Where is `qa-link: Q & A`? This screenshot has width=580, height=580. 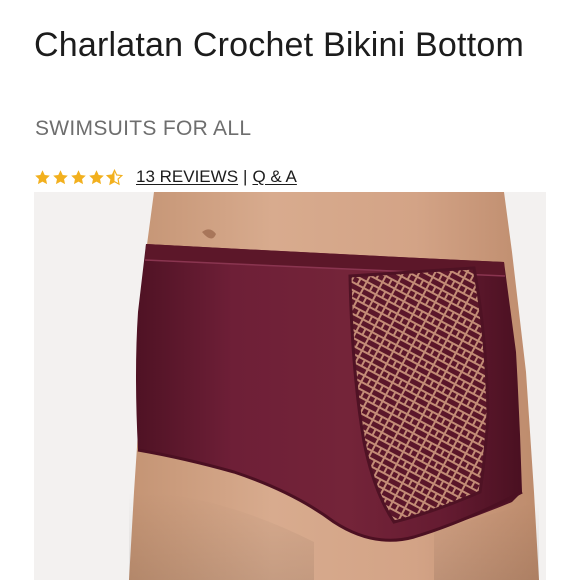
qa-link: Q & A is located at coordinates (274, 177).